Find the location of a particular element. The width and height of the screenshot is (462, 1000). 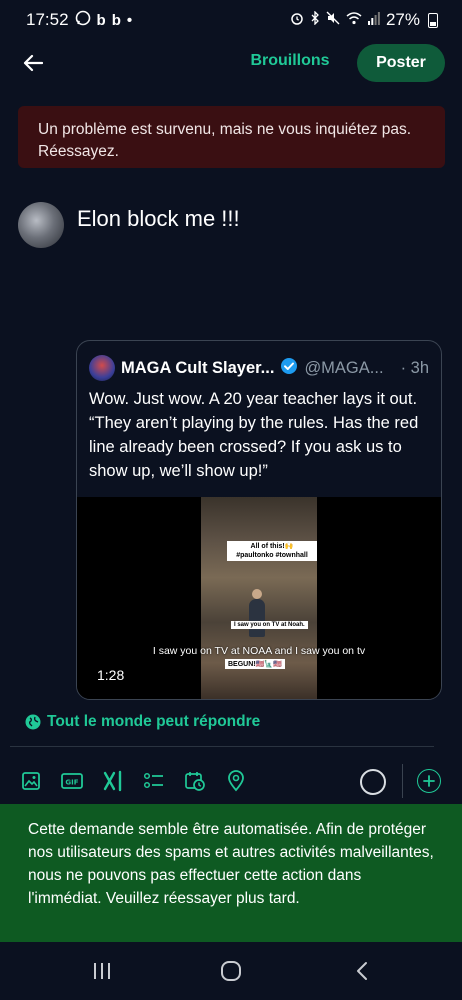

home-button is located at coordinates (231, 971).